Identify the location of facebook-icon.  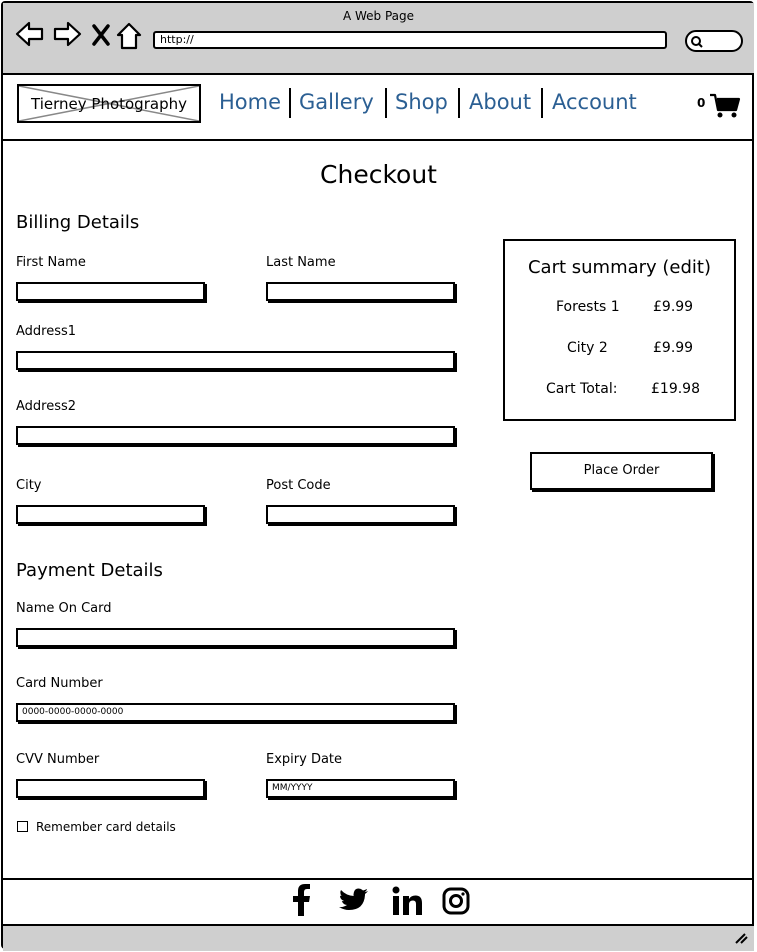
(301, 901).